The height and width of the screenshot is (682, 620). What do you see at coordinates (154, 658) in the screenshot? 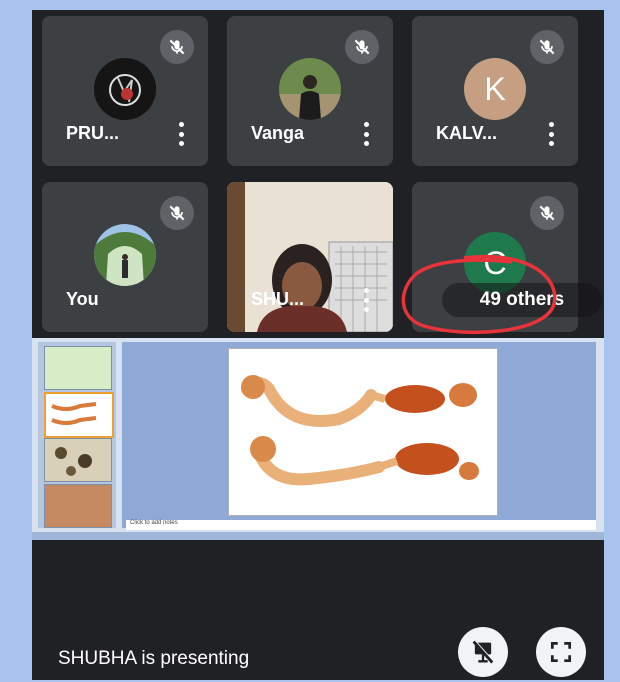
I see `presenting-status: SHUBHA is presenting` at bounding box center [154, 658].